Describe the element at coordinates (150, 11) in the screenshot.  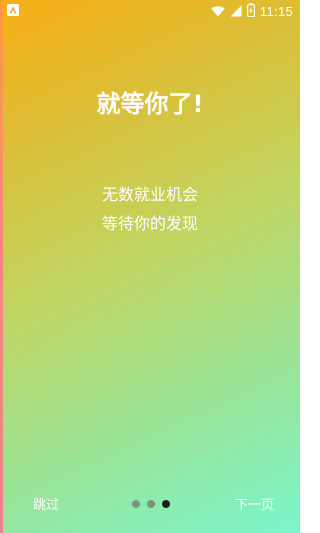
I see `status-bar: 11:15` at that location.